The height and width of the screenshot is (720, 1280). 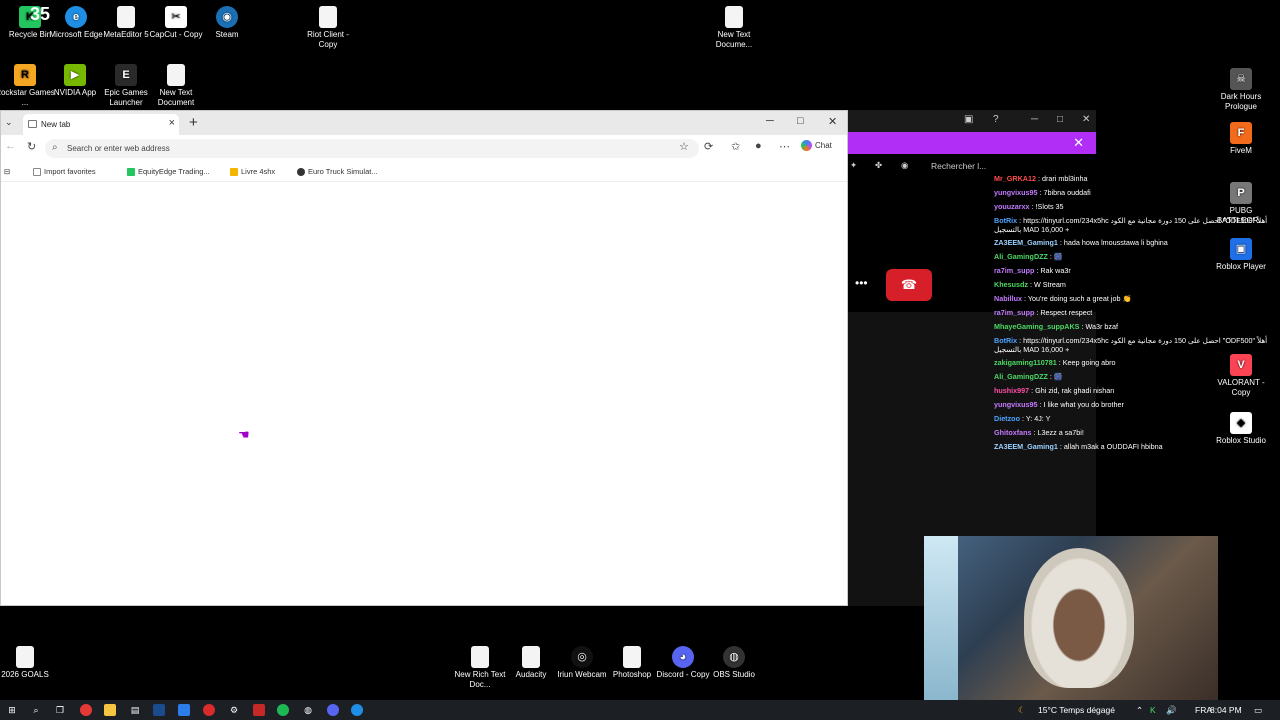 I want to click on close-banner-icon: ✕, so click(x=1078, y=143).